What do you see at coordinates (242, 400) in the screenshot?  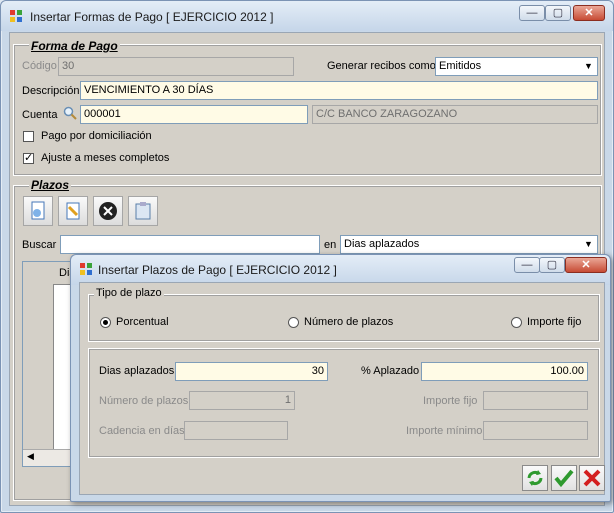 I see `numero-plazos-field: 1` at bounding box center [242, 400].